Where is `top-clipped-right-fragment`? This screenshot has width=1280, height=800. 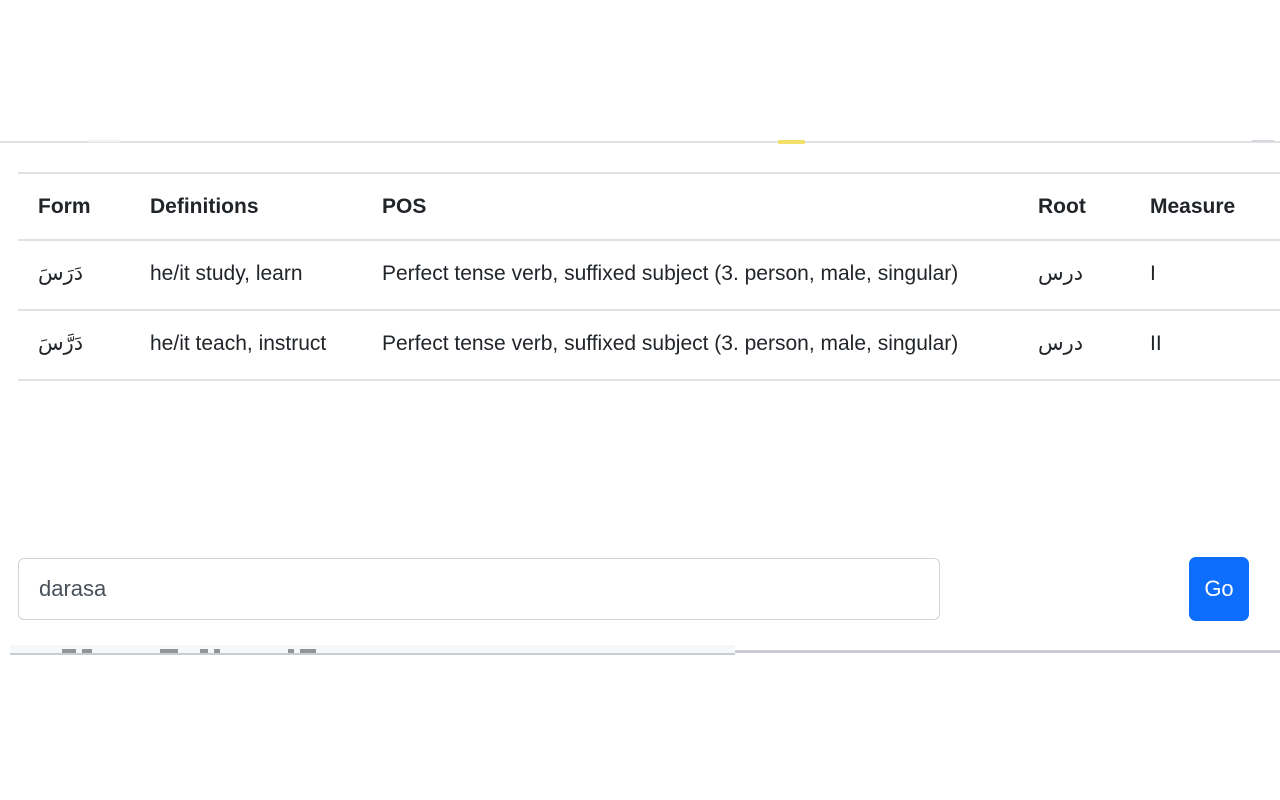 top-clipped-right-fragment is located at coordinates (1263, 141).